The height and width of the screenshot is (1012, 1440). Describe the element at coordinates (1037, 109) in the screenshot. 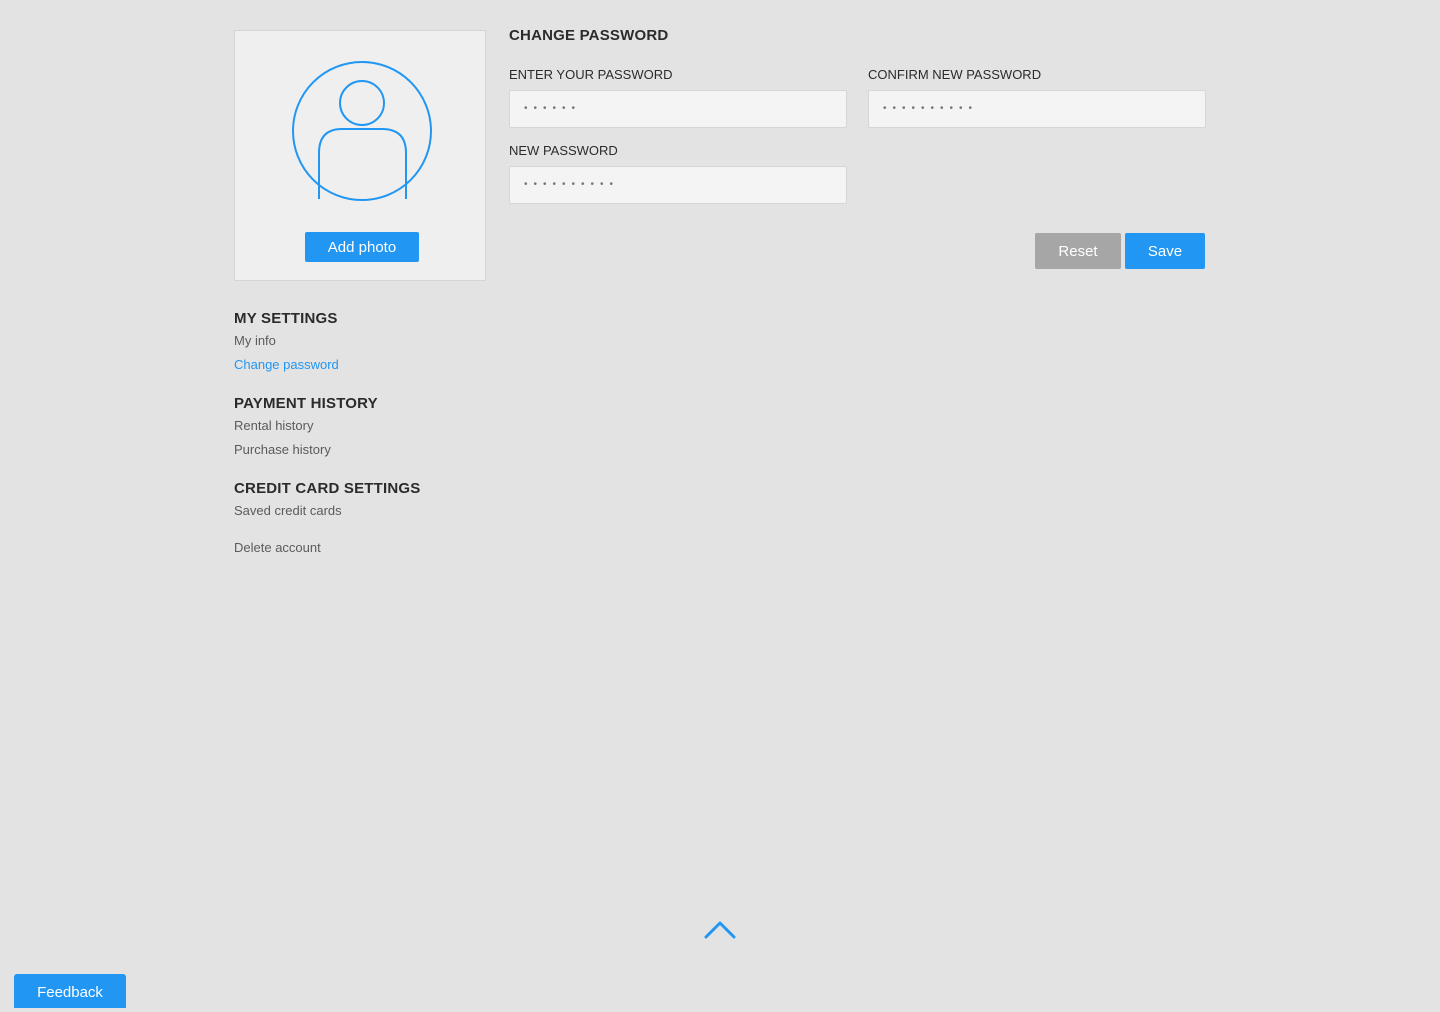

I see `confirm-password-input: ••••••••••` at that location.